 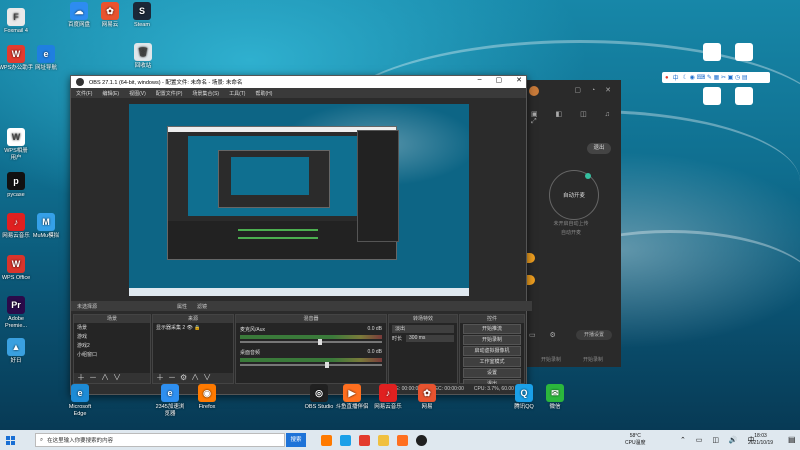 What do you see at coordinates (374, 329) in the screenshot?
I see `track-db: 0.0 dB` at bounding box center [374, 329].